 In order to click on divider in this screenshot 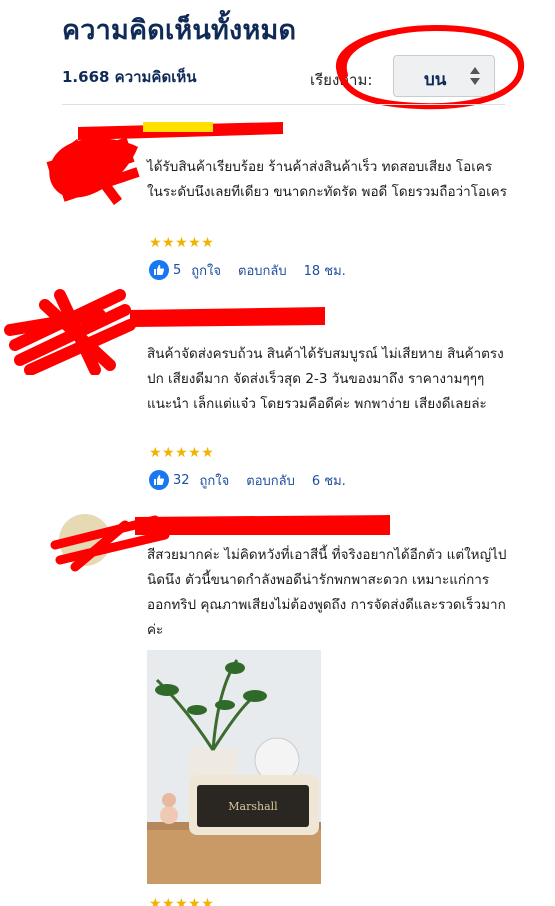, I will do `click(283, 104)`.